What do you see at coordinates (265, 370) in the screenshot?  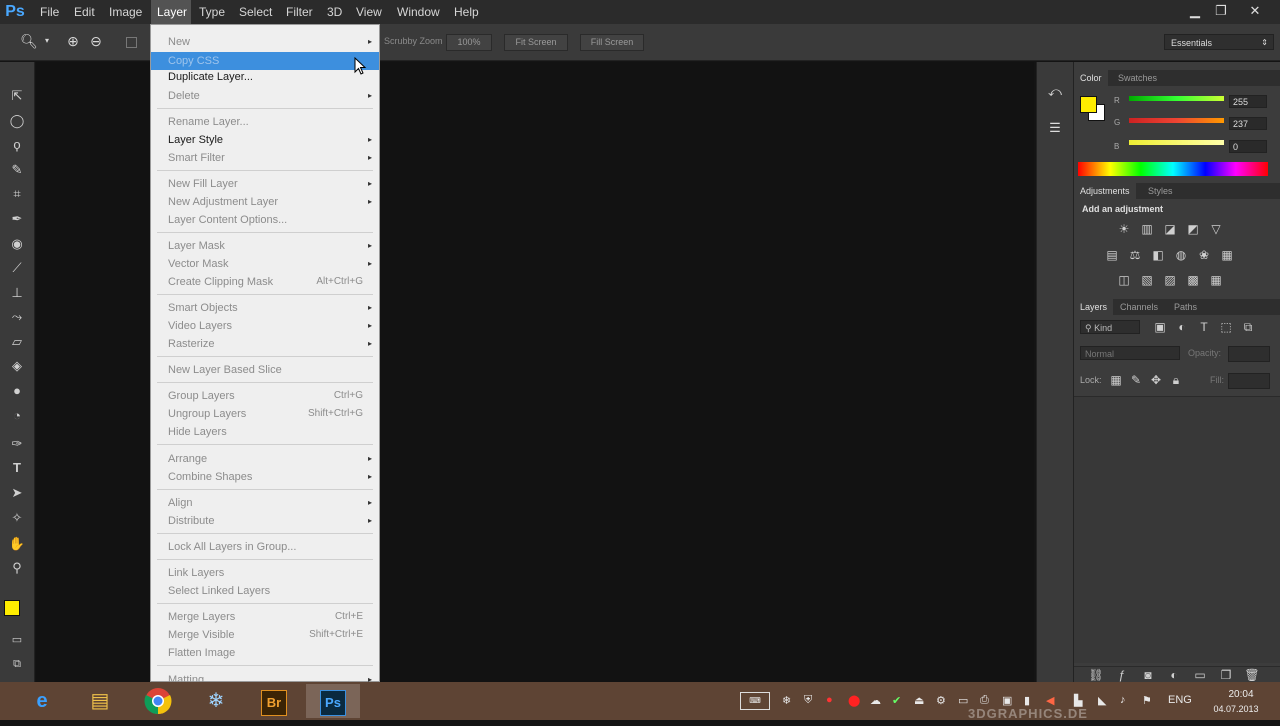 I see `layer-menu-item: New Layer Based Slice` at bounding box center [265, 370].